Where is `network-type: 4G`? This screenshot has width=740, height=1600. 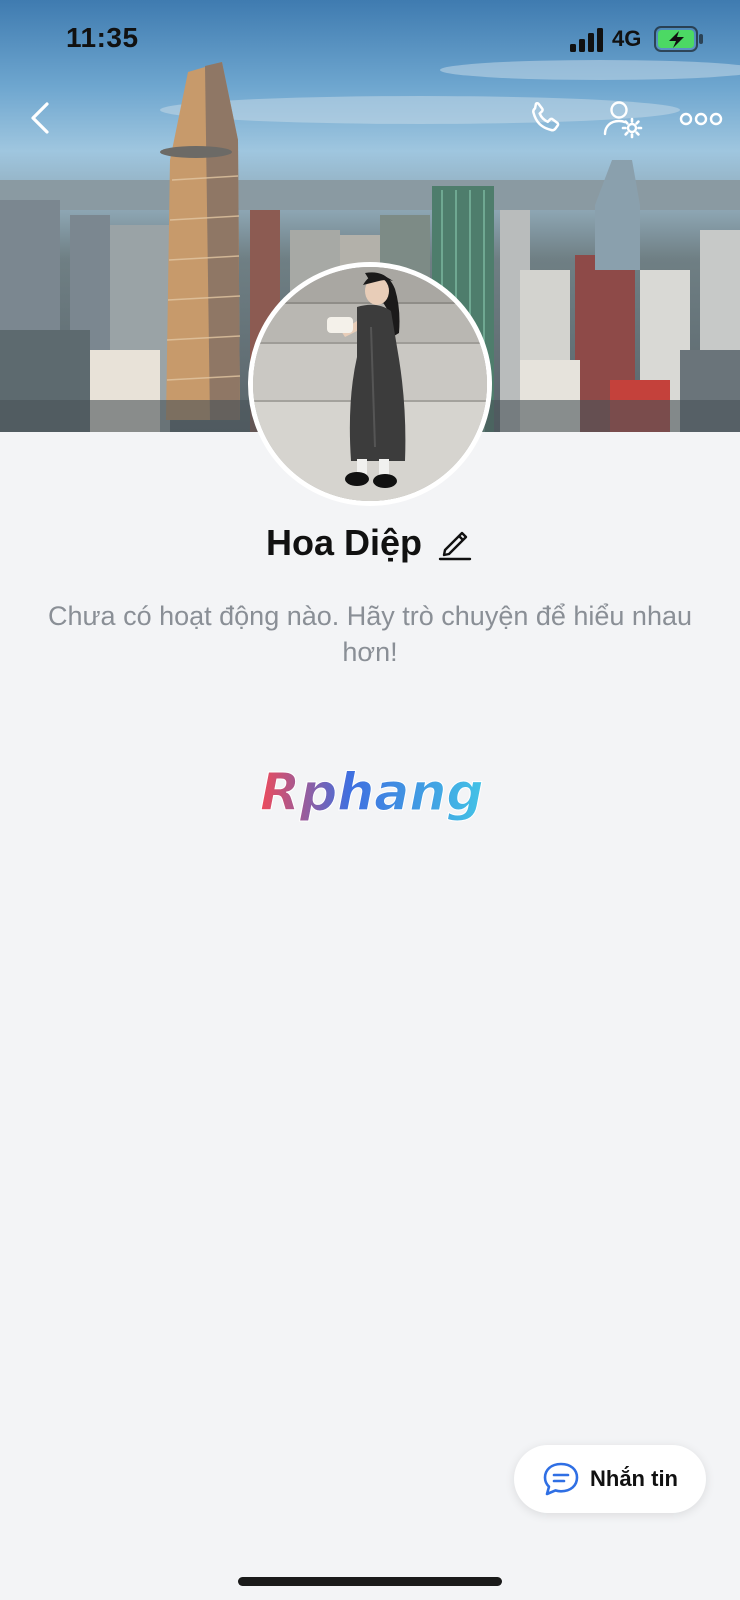 network-type: 4G is located at coordinates (627, 38).